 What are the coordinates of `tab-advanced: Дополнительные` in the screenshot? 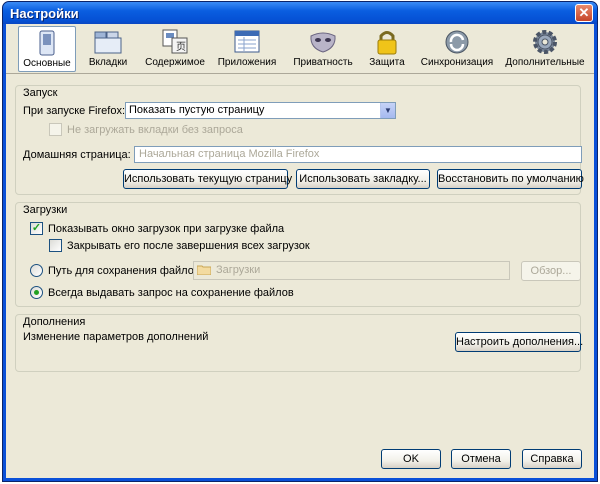 It's located at (545, 49).